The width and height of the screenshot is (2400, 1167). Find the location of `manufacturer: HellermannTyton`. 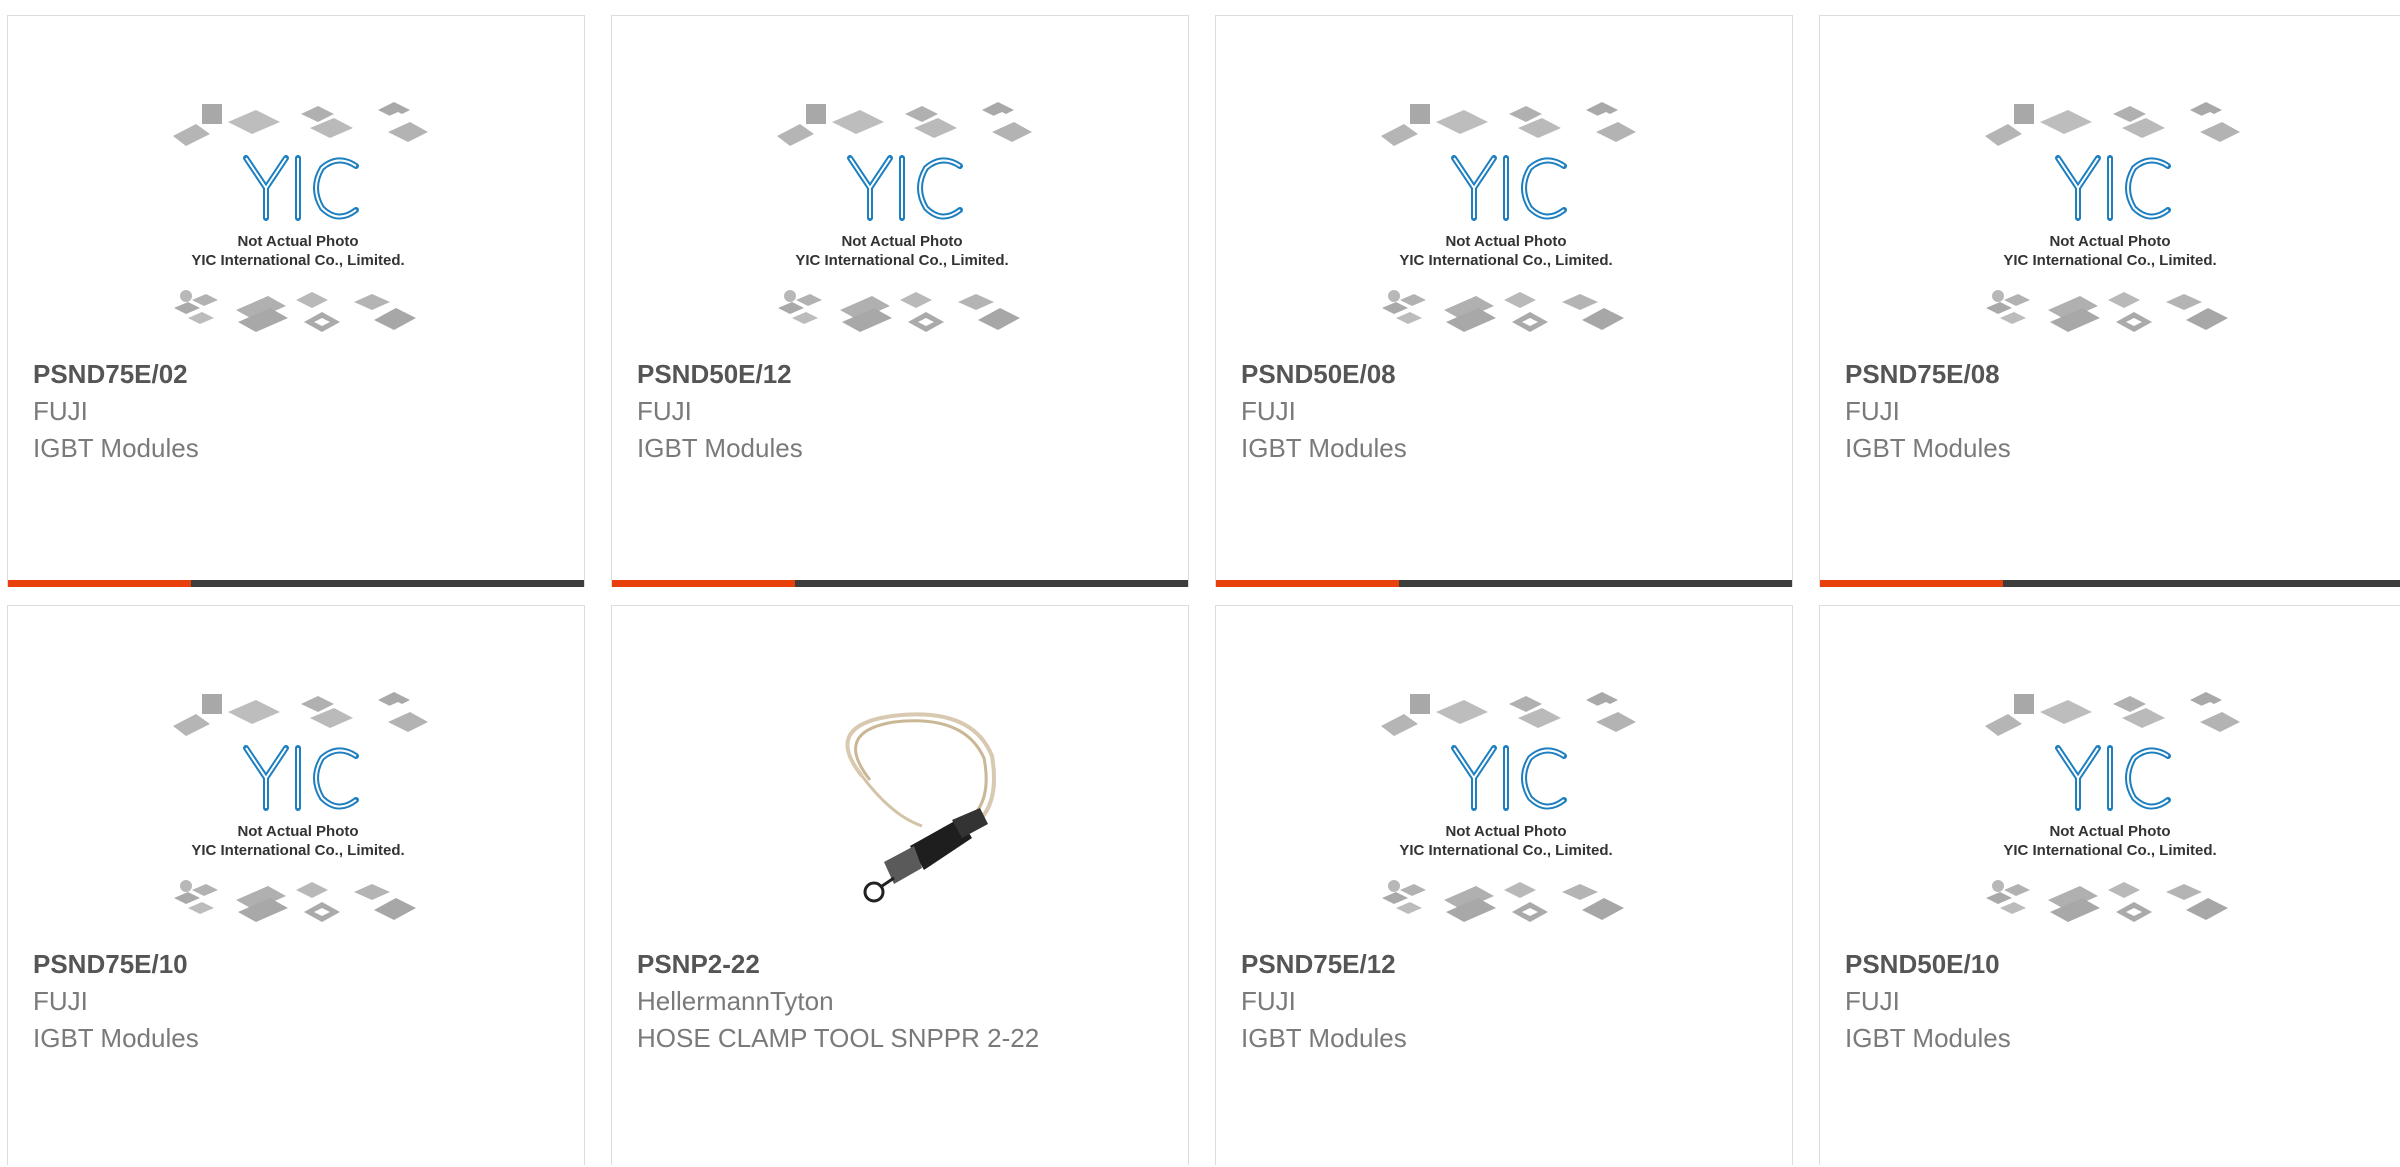

manufacturer: HellermannTyton is located at coordinates (735, 1001).